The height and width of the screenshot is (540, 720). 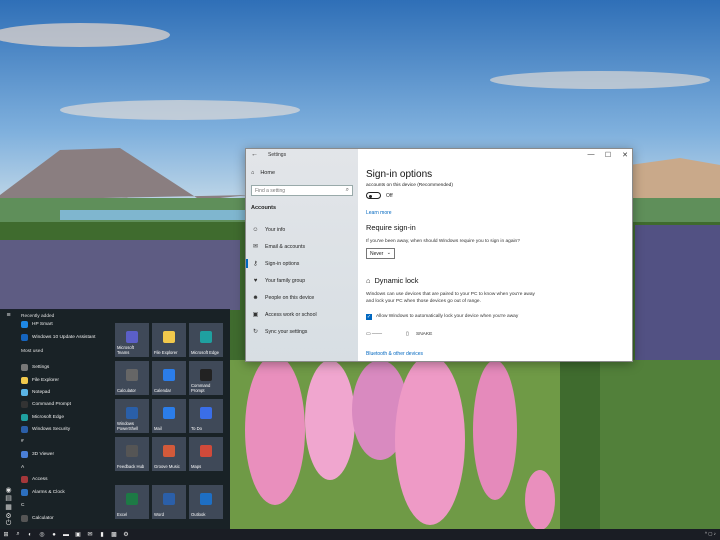 What do you see at coordinates (302, 246) in the screenshot?
I see `nav-item-1: ✉ Email & accounts` at bounding box center [302, 246].